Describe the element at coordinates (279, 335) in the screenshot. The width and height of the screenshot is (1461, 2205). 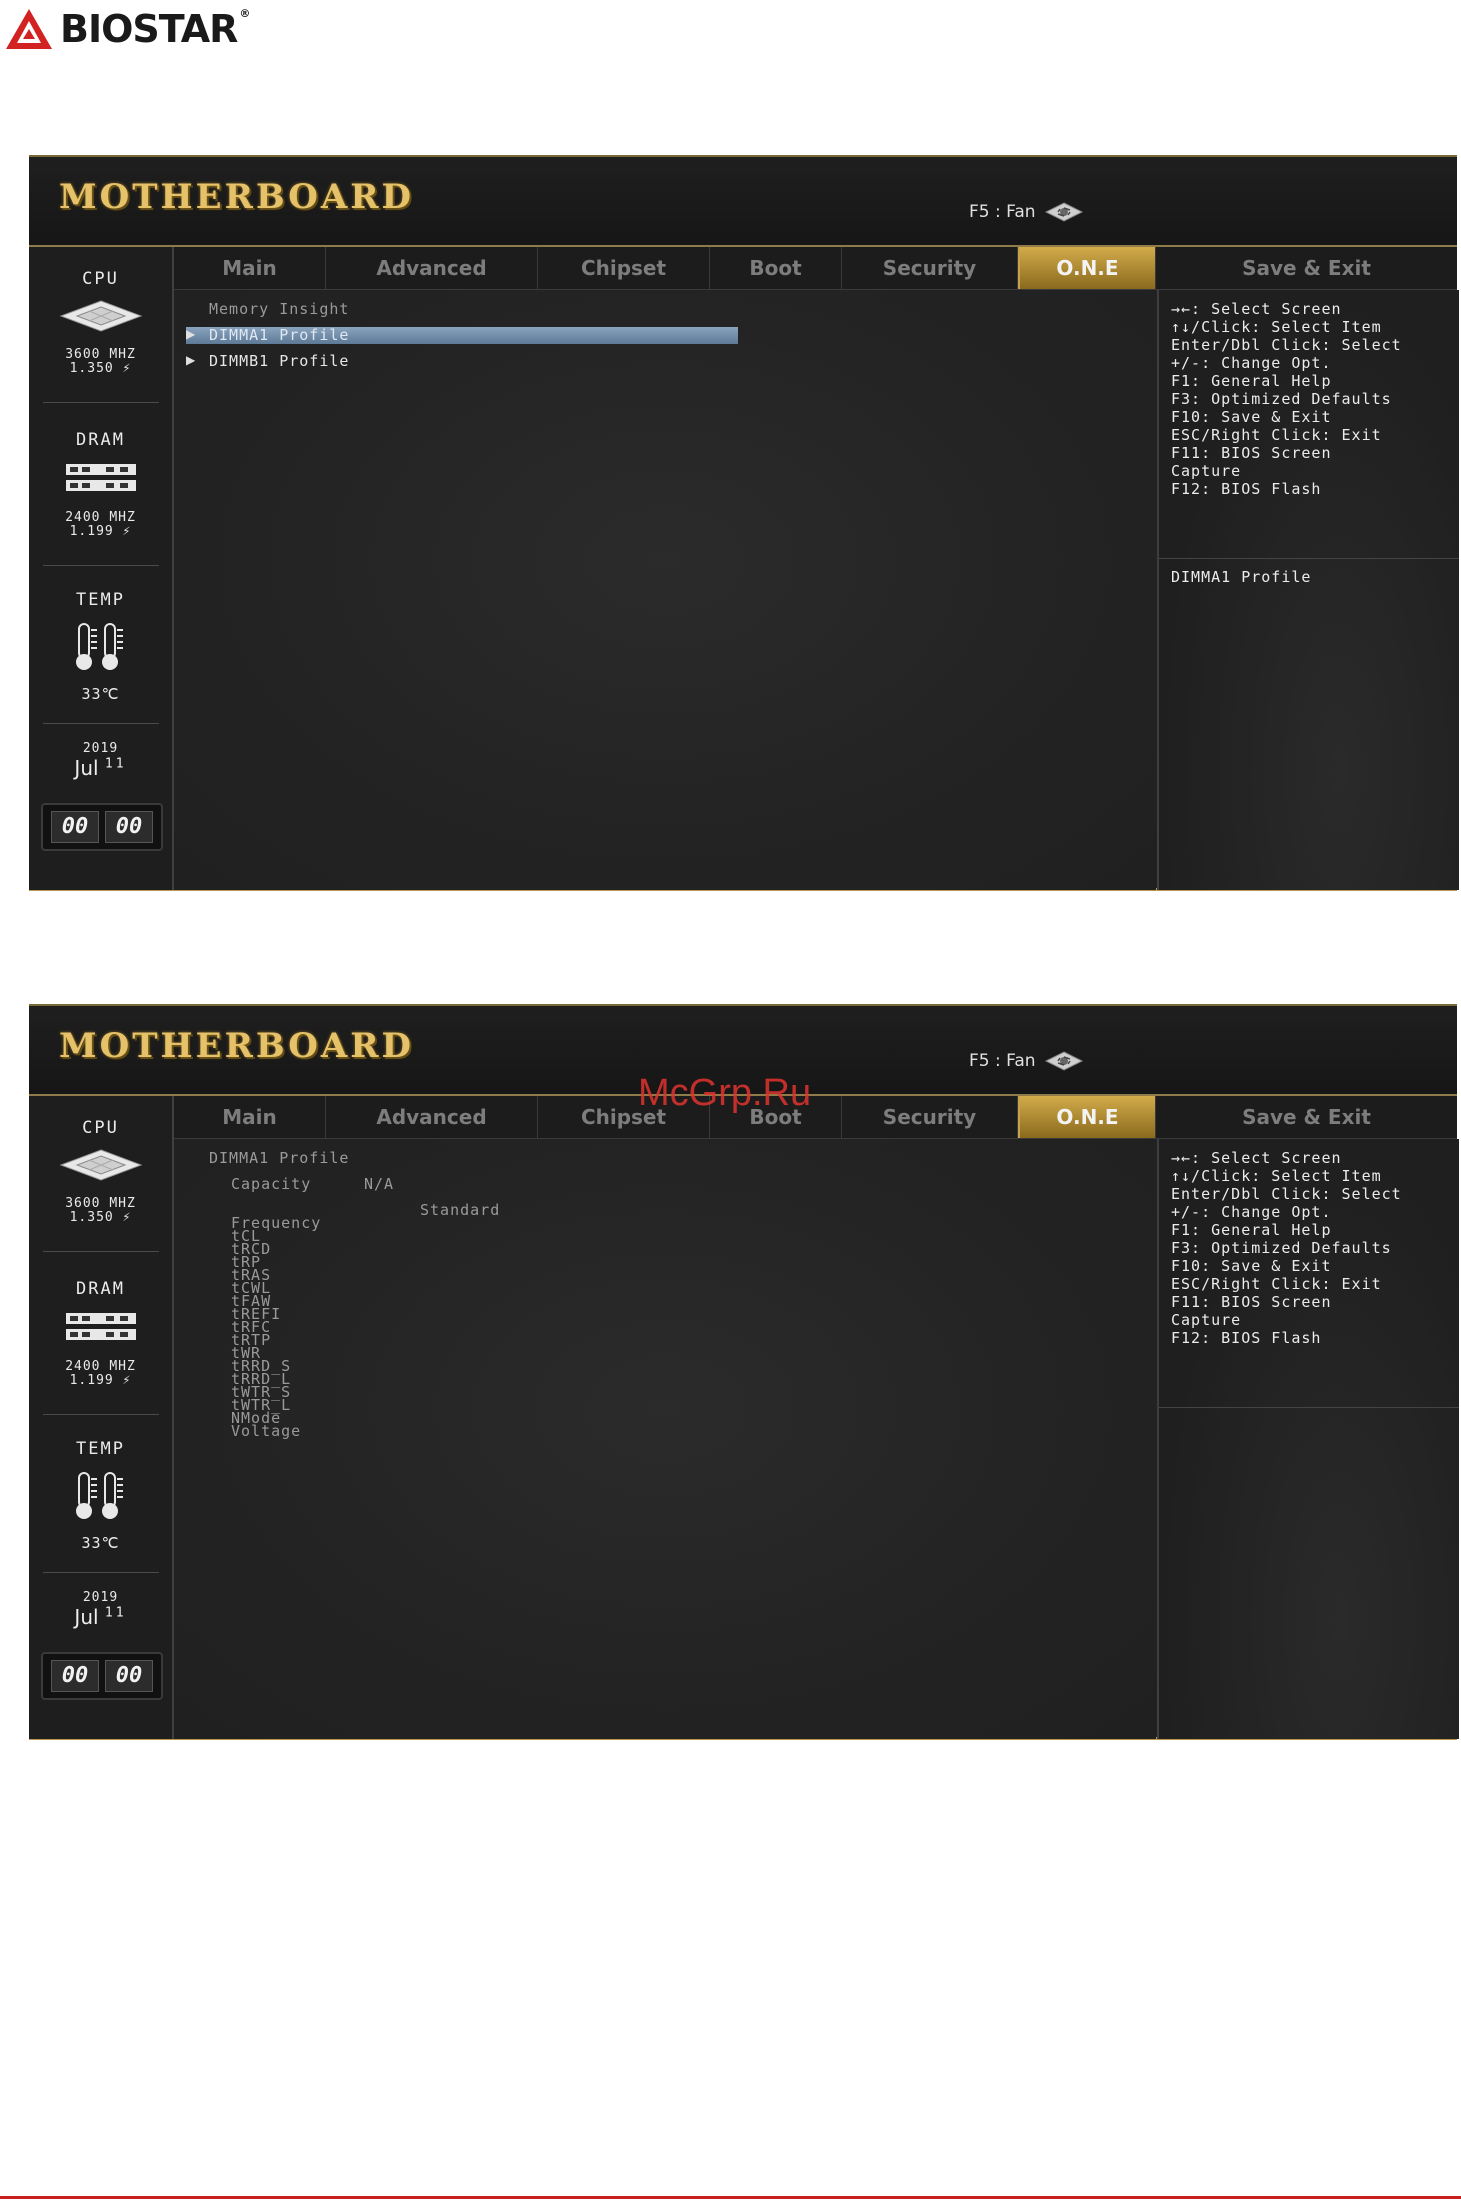
I see `menu-item-dimma1-profile: DIMMA1 Profile` at that location.